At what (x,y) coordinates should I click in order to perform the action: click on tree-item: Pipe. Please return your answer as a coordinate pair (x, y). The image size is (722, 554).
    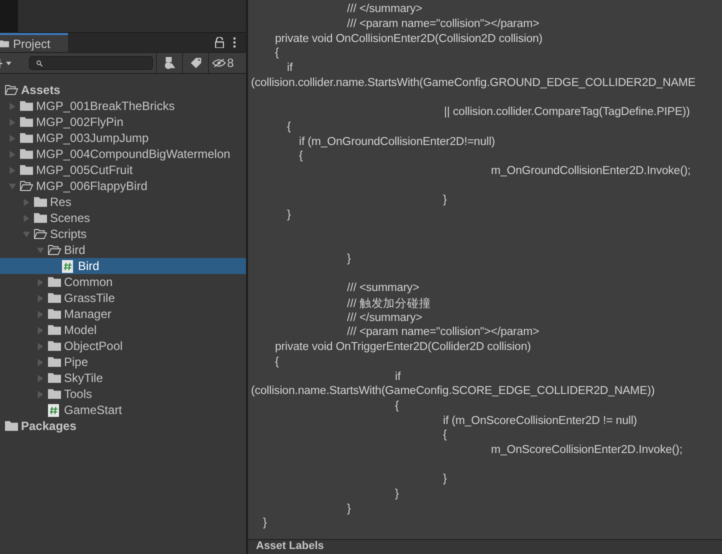
    Looking at the image, I should click on (123, 362).